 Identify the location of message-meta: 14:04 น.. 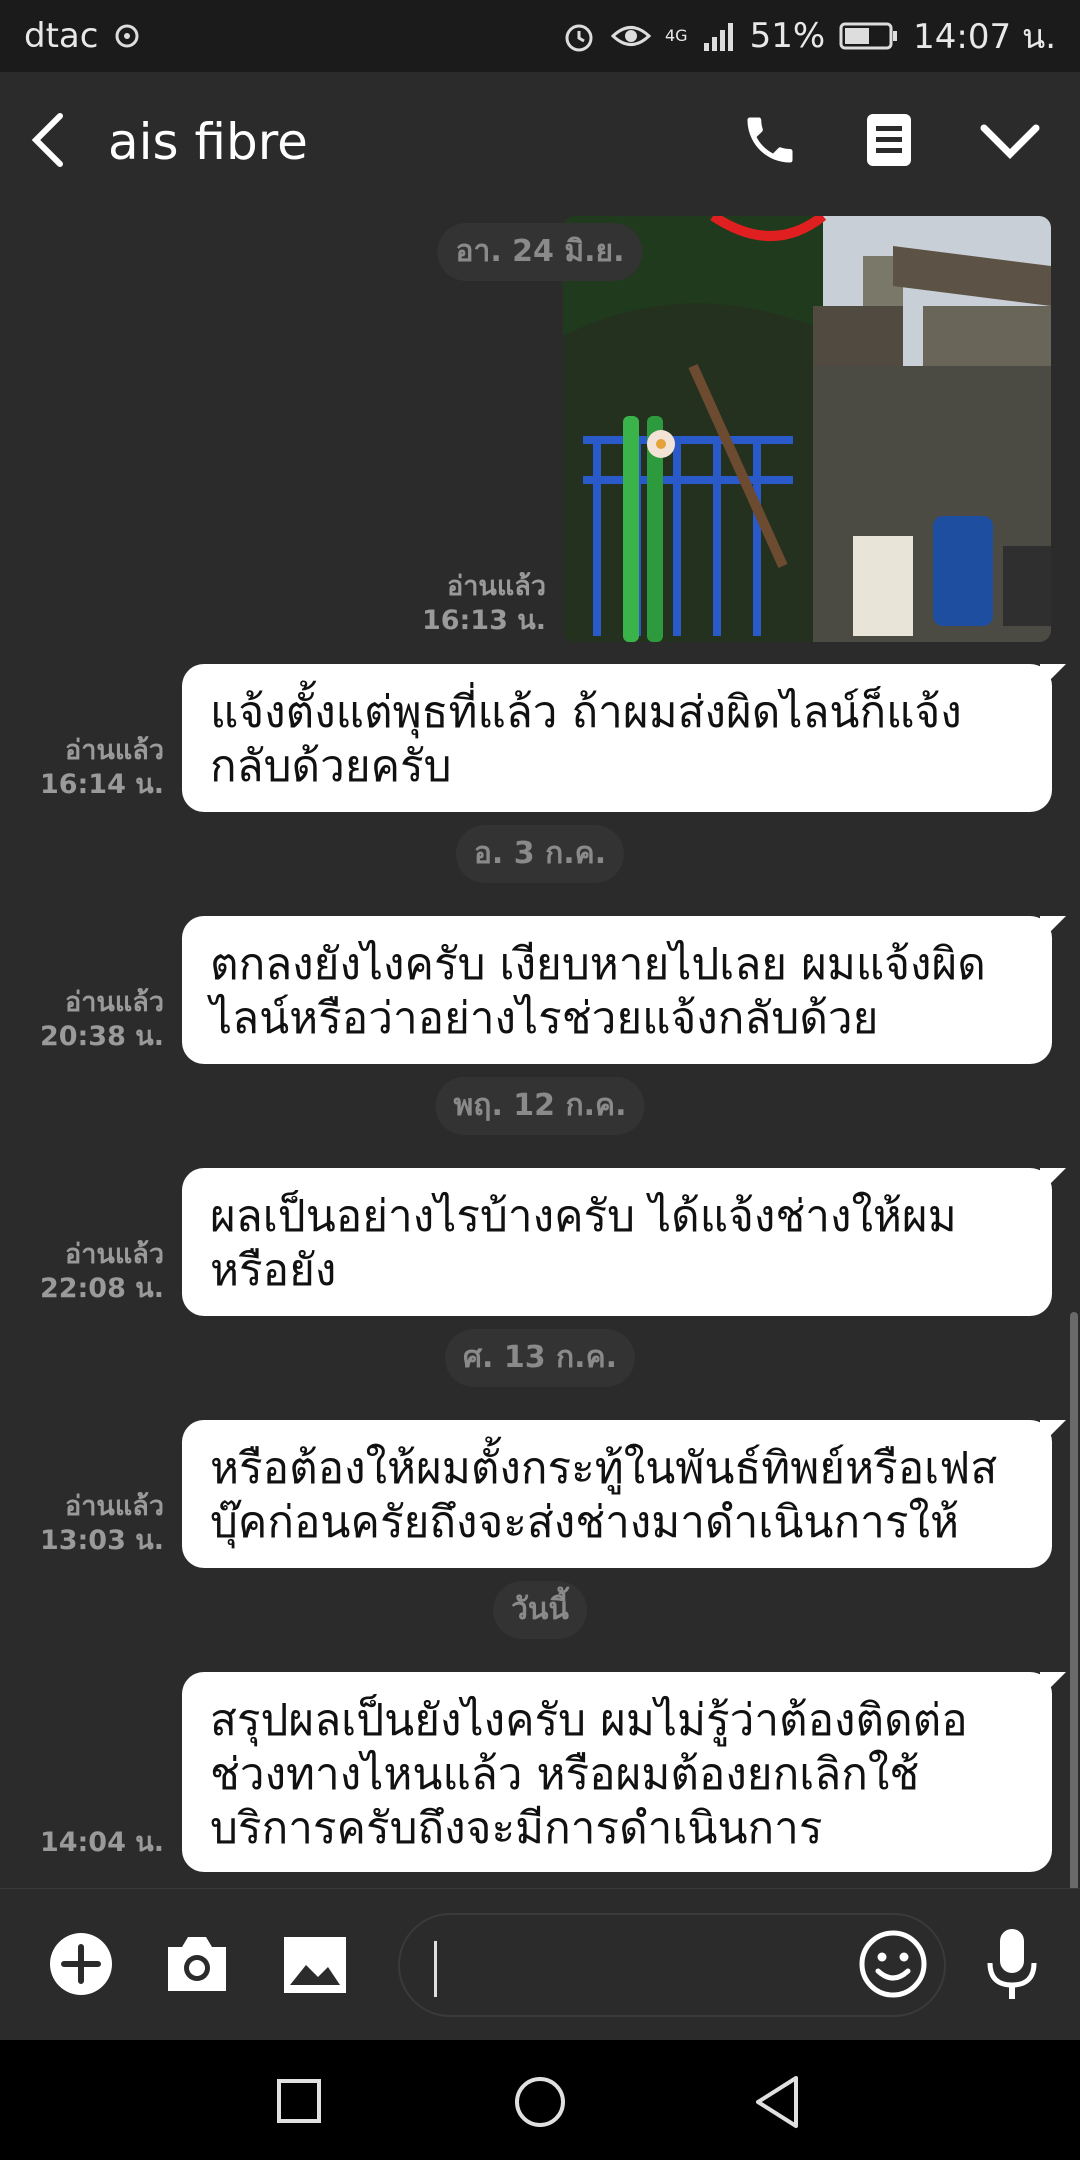
(92, 1843).